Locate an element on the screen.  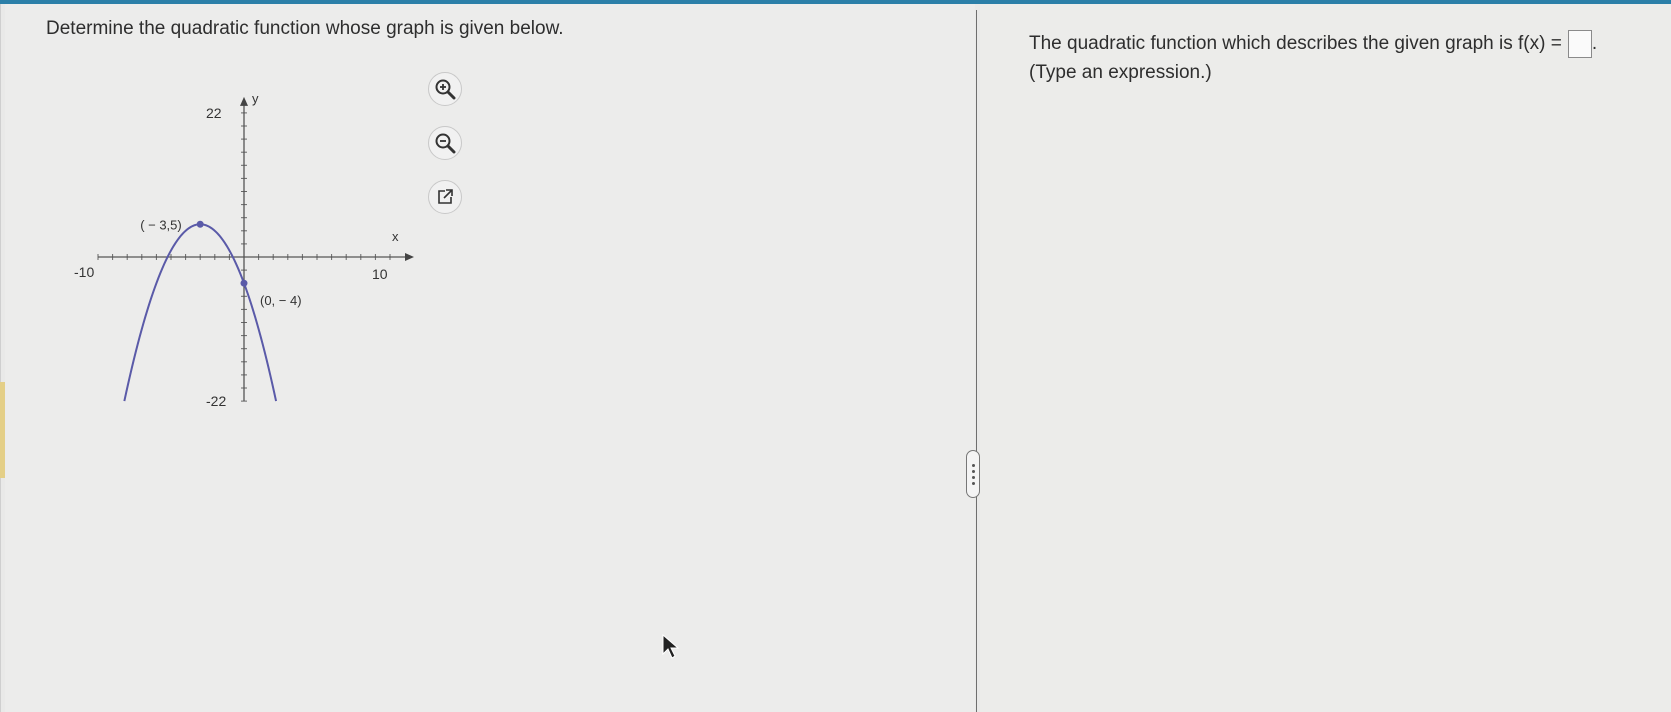
x-axis-label: x is located at coordinates (395, 236).